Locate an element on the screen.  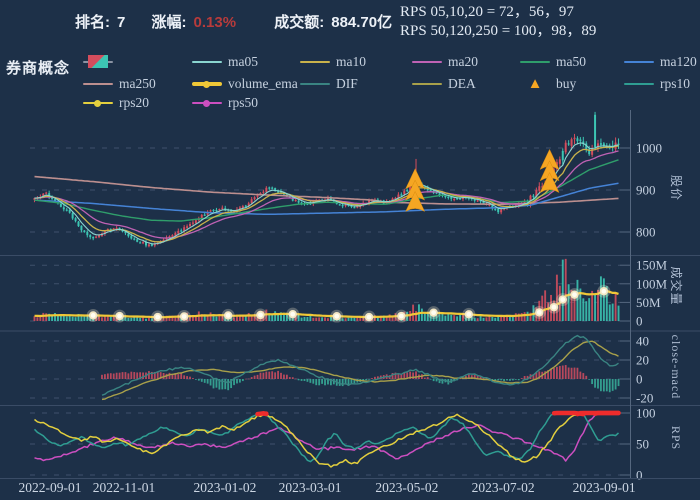
svg-text: 100 is located at coordinates (646, 413).